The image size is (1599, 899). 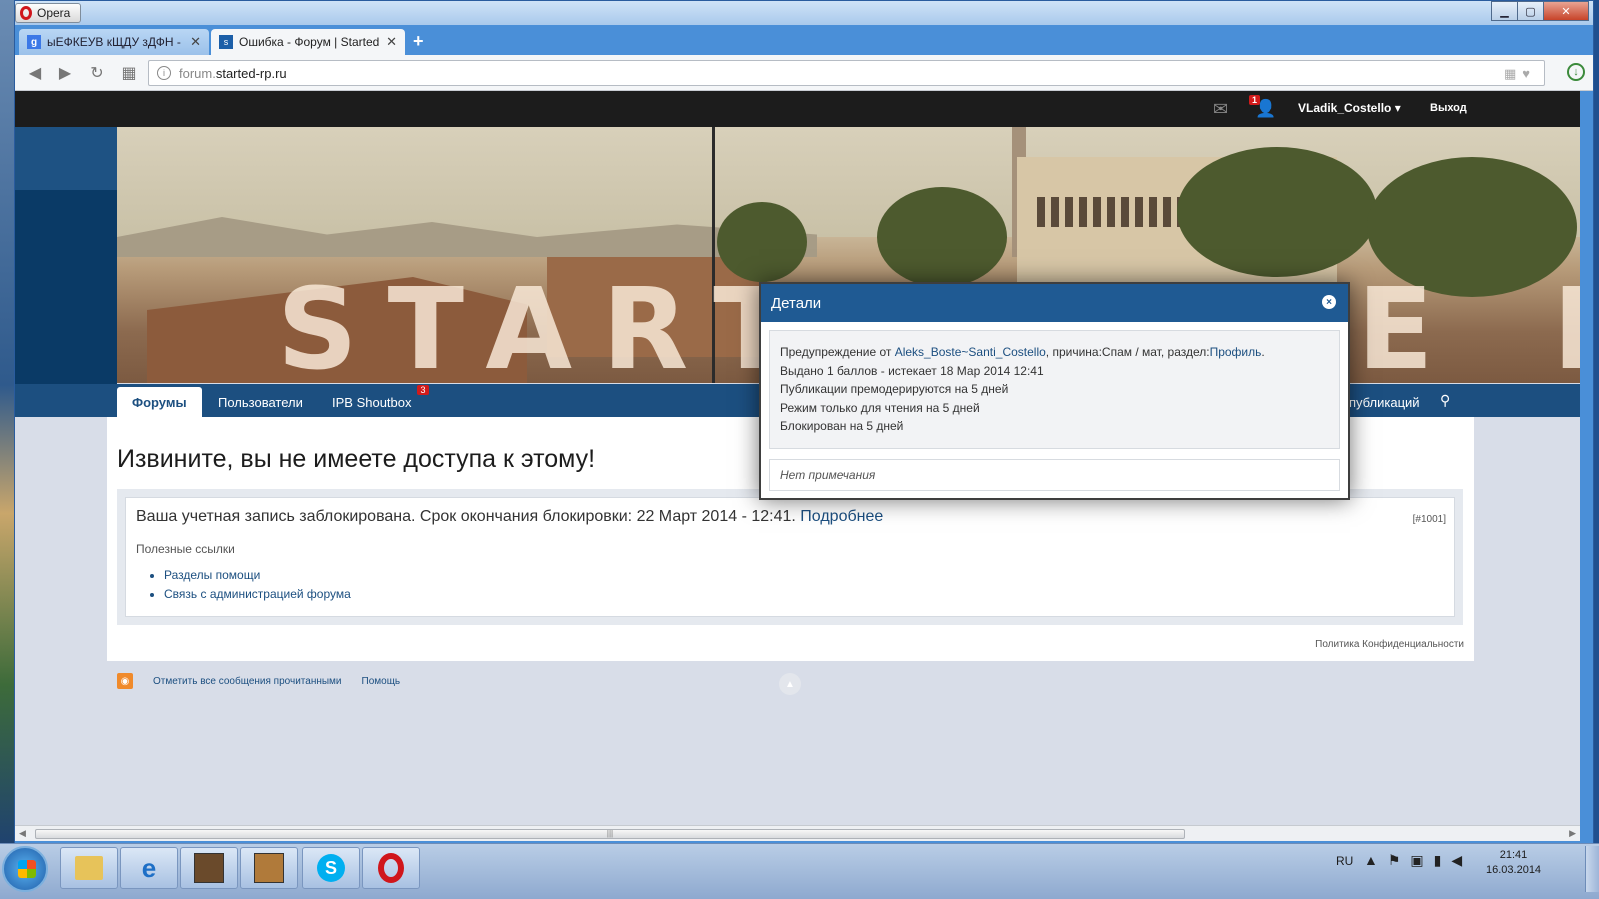 I want to click on nav-publications-link: публикаций, so click(x=1384, y=402).